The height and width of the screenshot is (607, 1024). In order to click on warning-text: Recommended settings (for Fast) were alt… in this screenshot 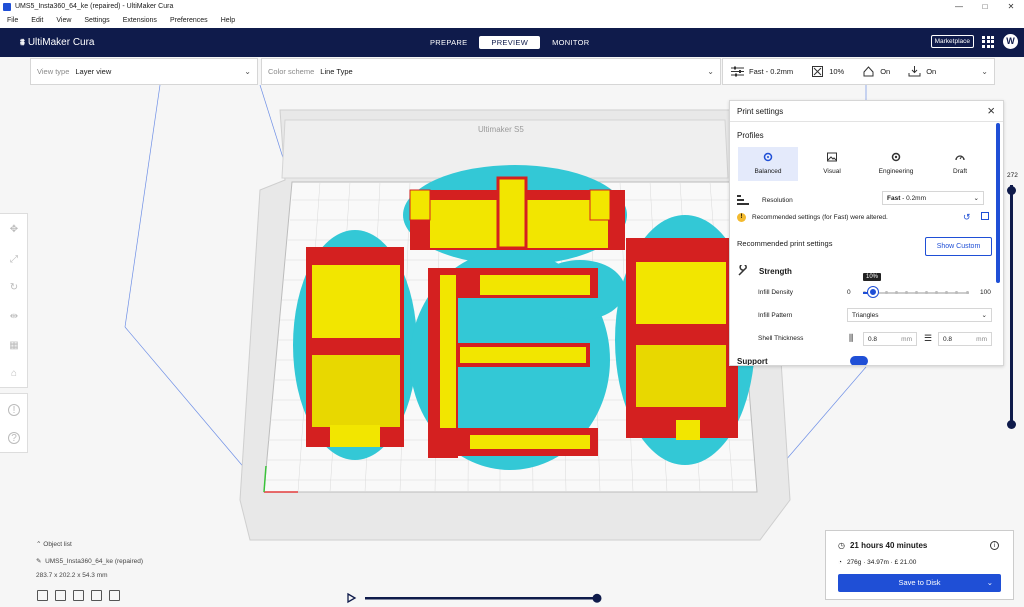, I will do `click(820, 217)`.